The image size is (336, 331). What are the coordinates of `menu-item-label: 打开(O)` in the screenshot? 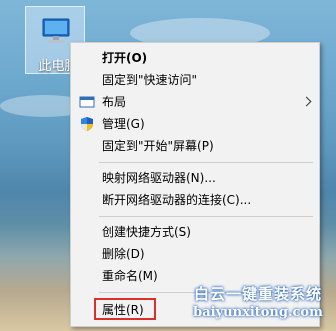 It's located at (125, 58).